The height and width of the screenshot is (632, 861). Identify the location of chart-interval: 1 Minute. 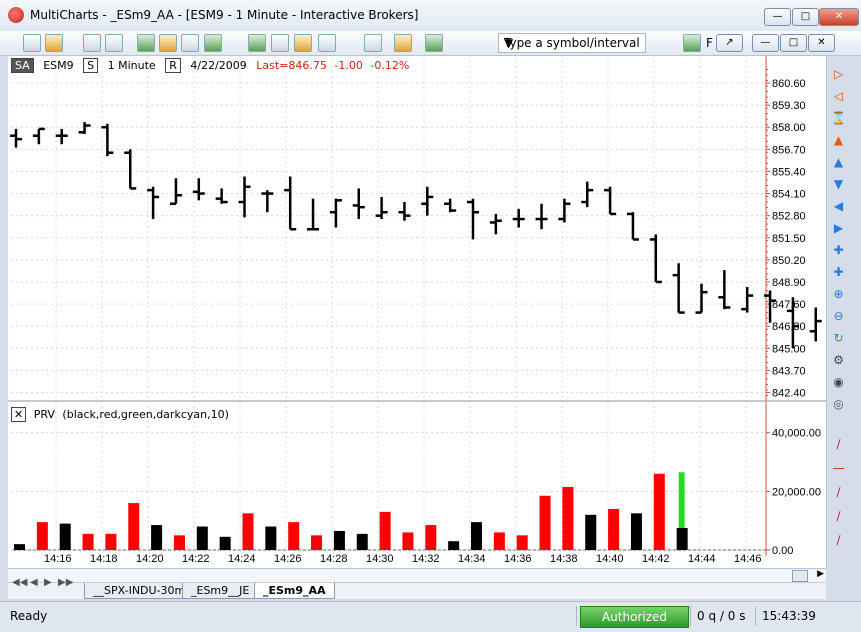
(131, 65).